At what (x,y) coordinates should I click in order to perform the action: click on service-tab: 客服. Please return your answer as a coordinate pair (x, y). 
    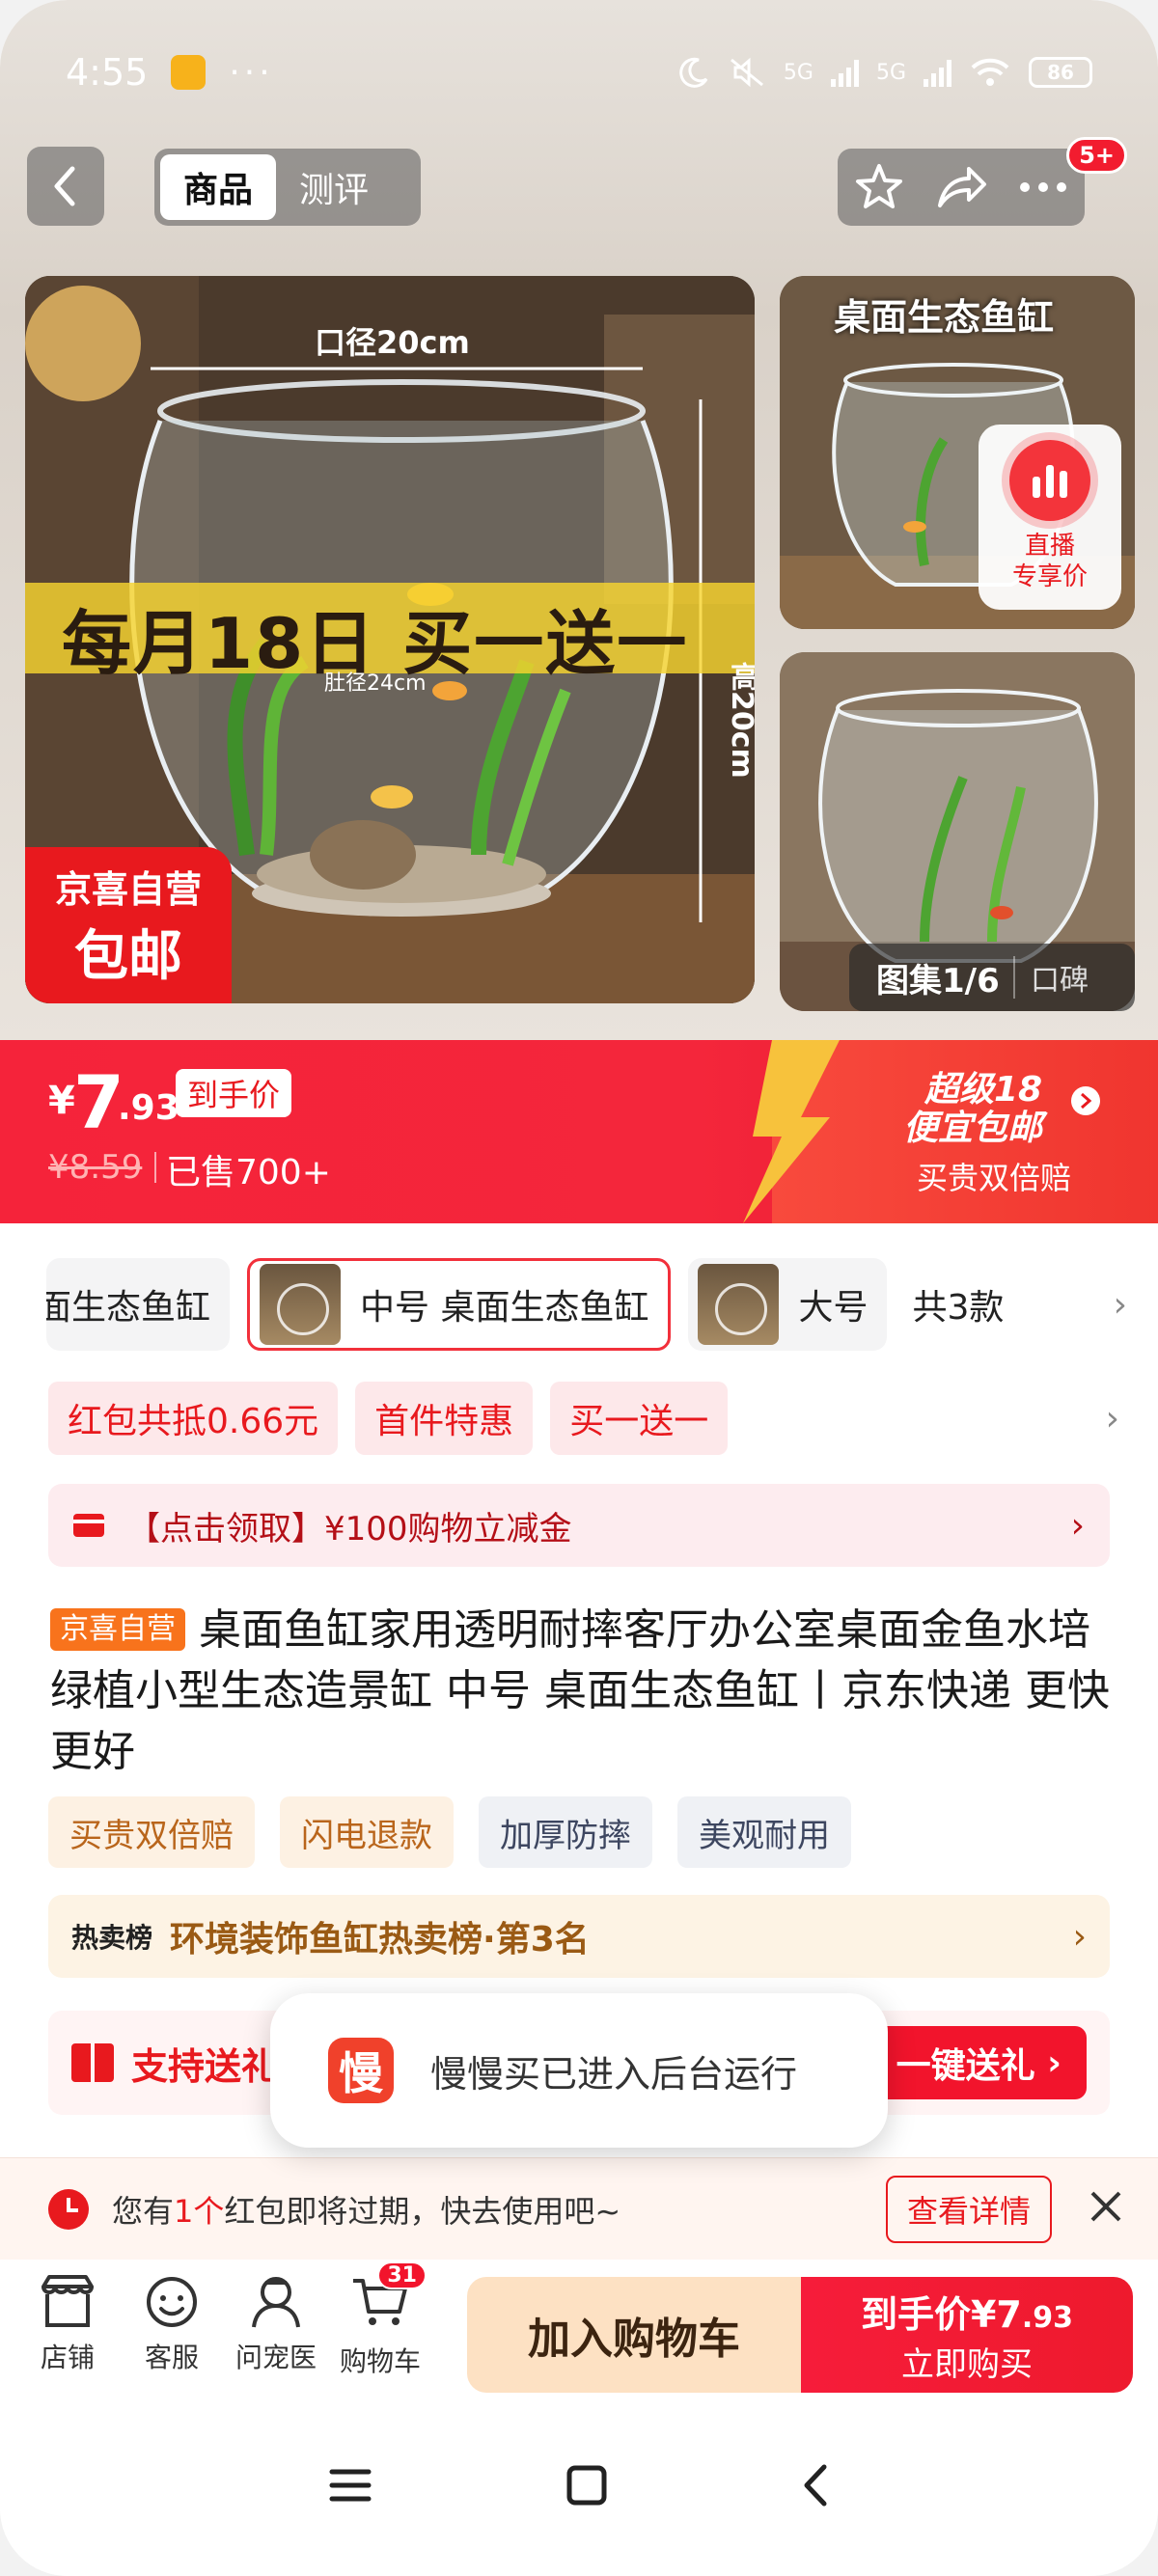
    Looking at the image, I should click on (171, 2324).